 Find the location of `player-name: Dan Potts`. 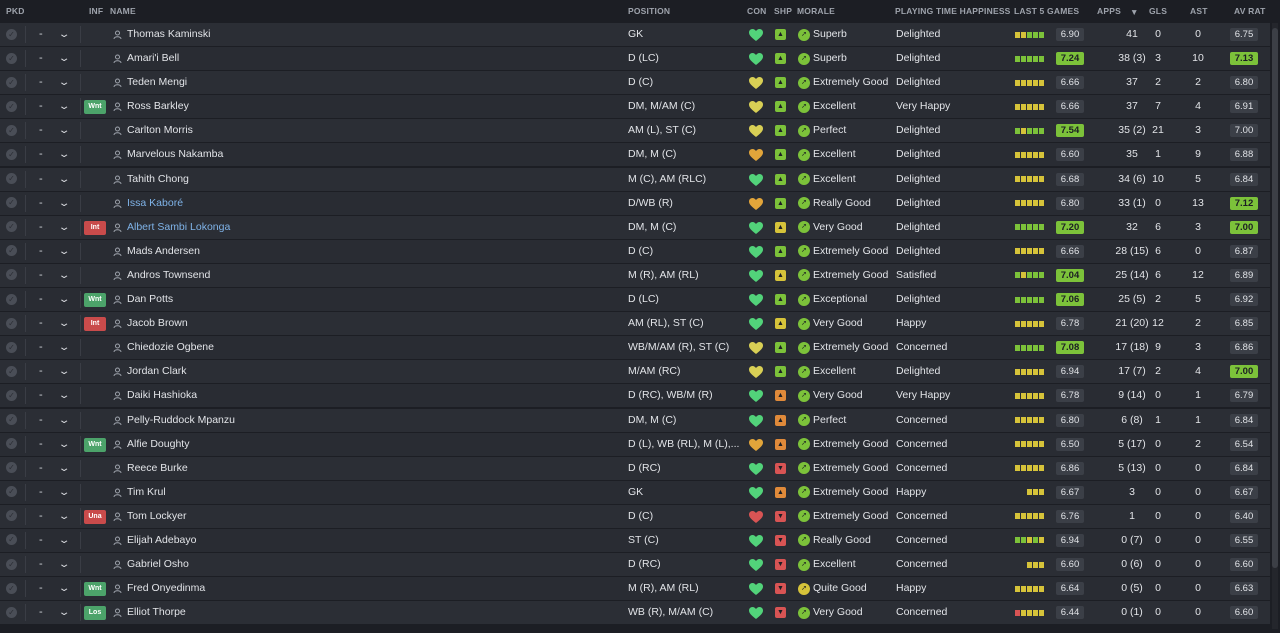

player-name: Dan Potts is located at coordinates (150, 299).